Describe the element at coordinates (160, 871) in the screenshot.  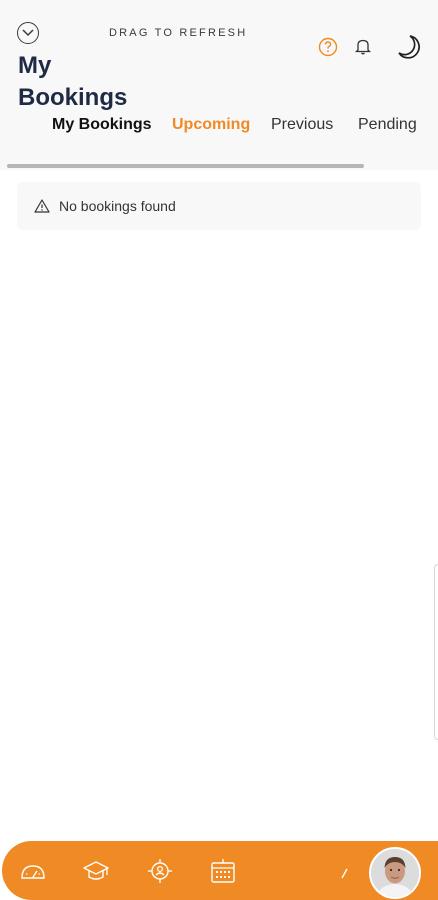
I see `target-user-icon` at that location.